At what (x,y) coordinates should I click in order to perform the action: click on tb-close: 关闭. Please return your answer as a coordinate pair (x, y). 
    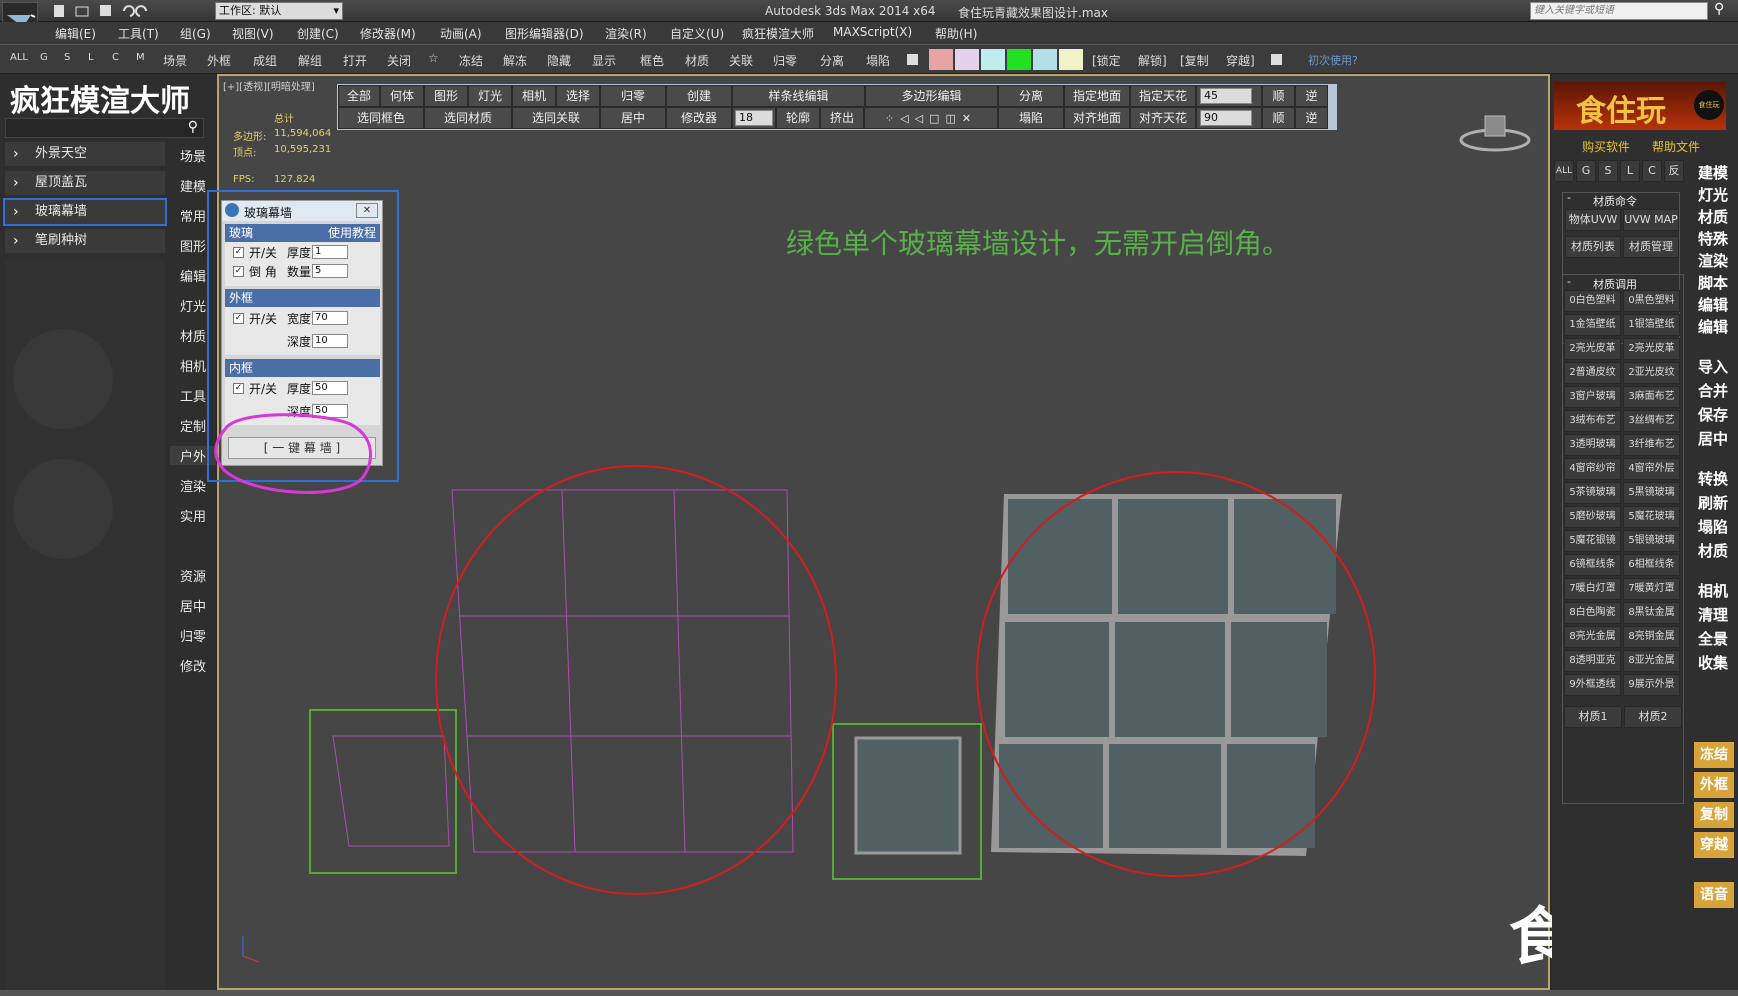
    Looking at the image, I should click on (399, 60).